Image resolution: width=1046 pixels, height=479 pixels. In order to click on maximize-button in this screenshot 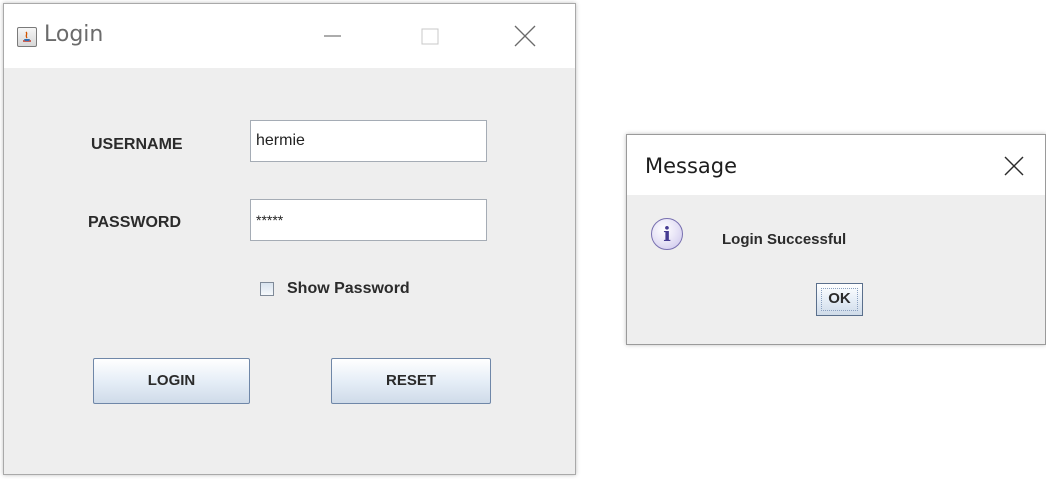, I will do `click(434, 36)`.